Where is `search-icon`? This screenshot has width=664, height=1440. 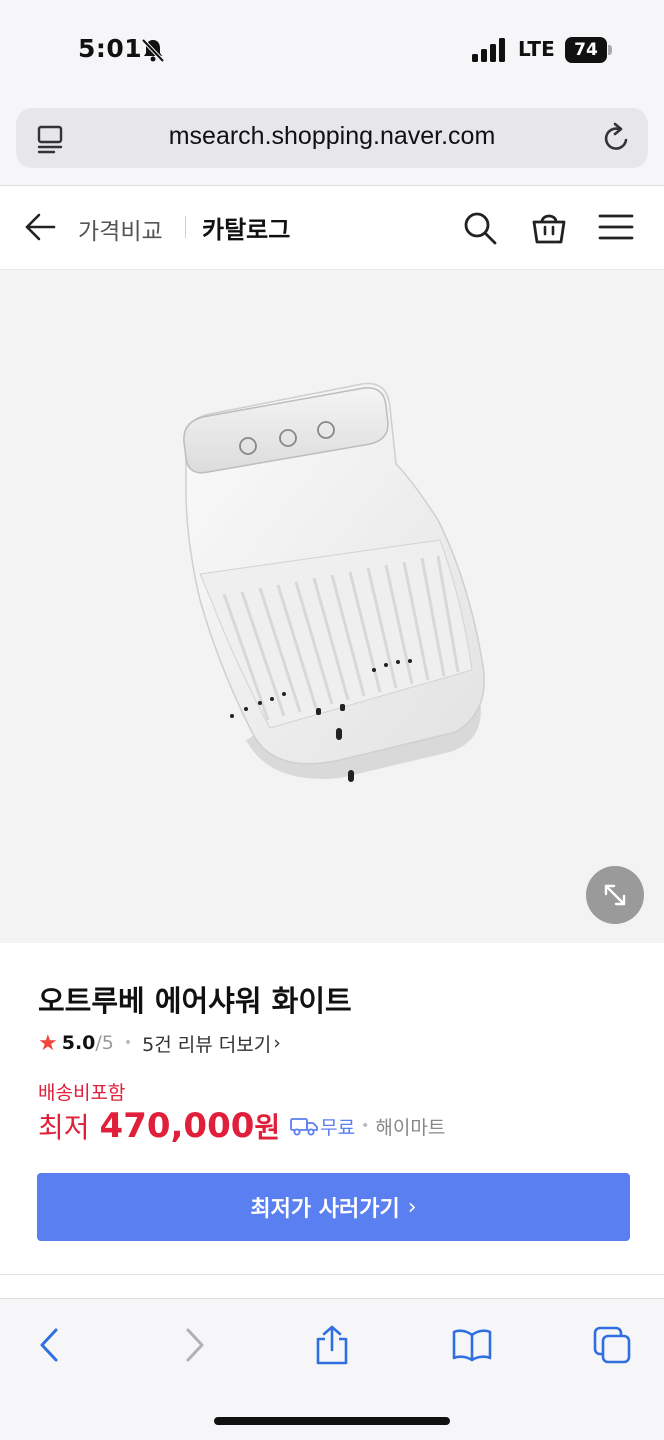
search-icon is located at coordinates (480, 228).